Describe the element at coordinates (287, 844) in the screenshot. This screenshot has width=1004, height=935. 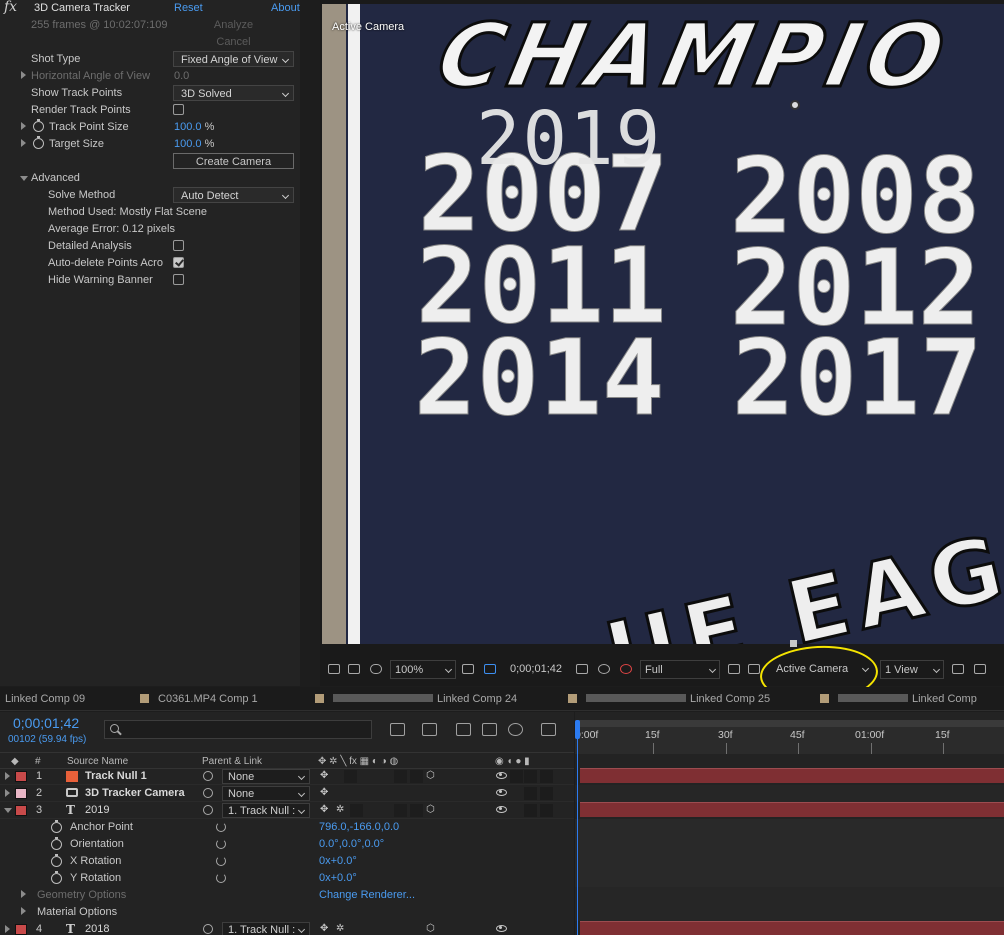
I see `property-row: Orientation 0.0°,0.0°,0.0°` at that location.